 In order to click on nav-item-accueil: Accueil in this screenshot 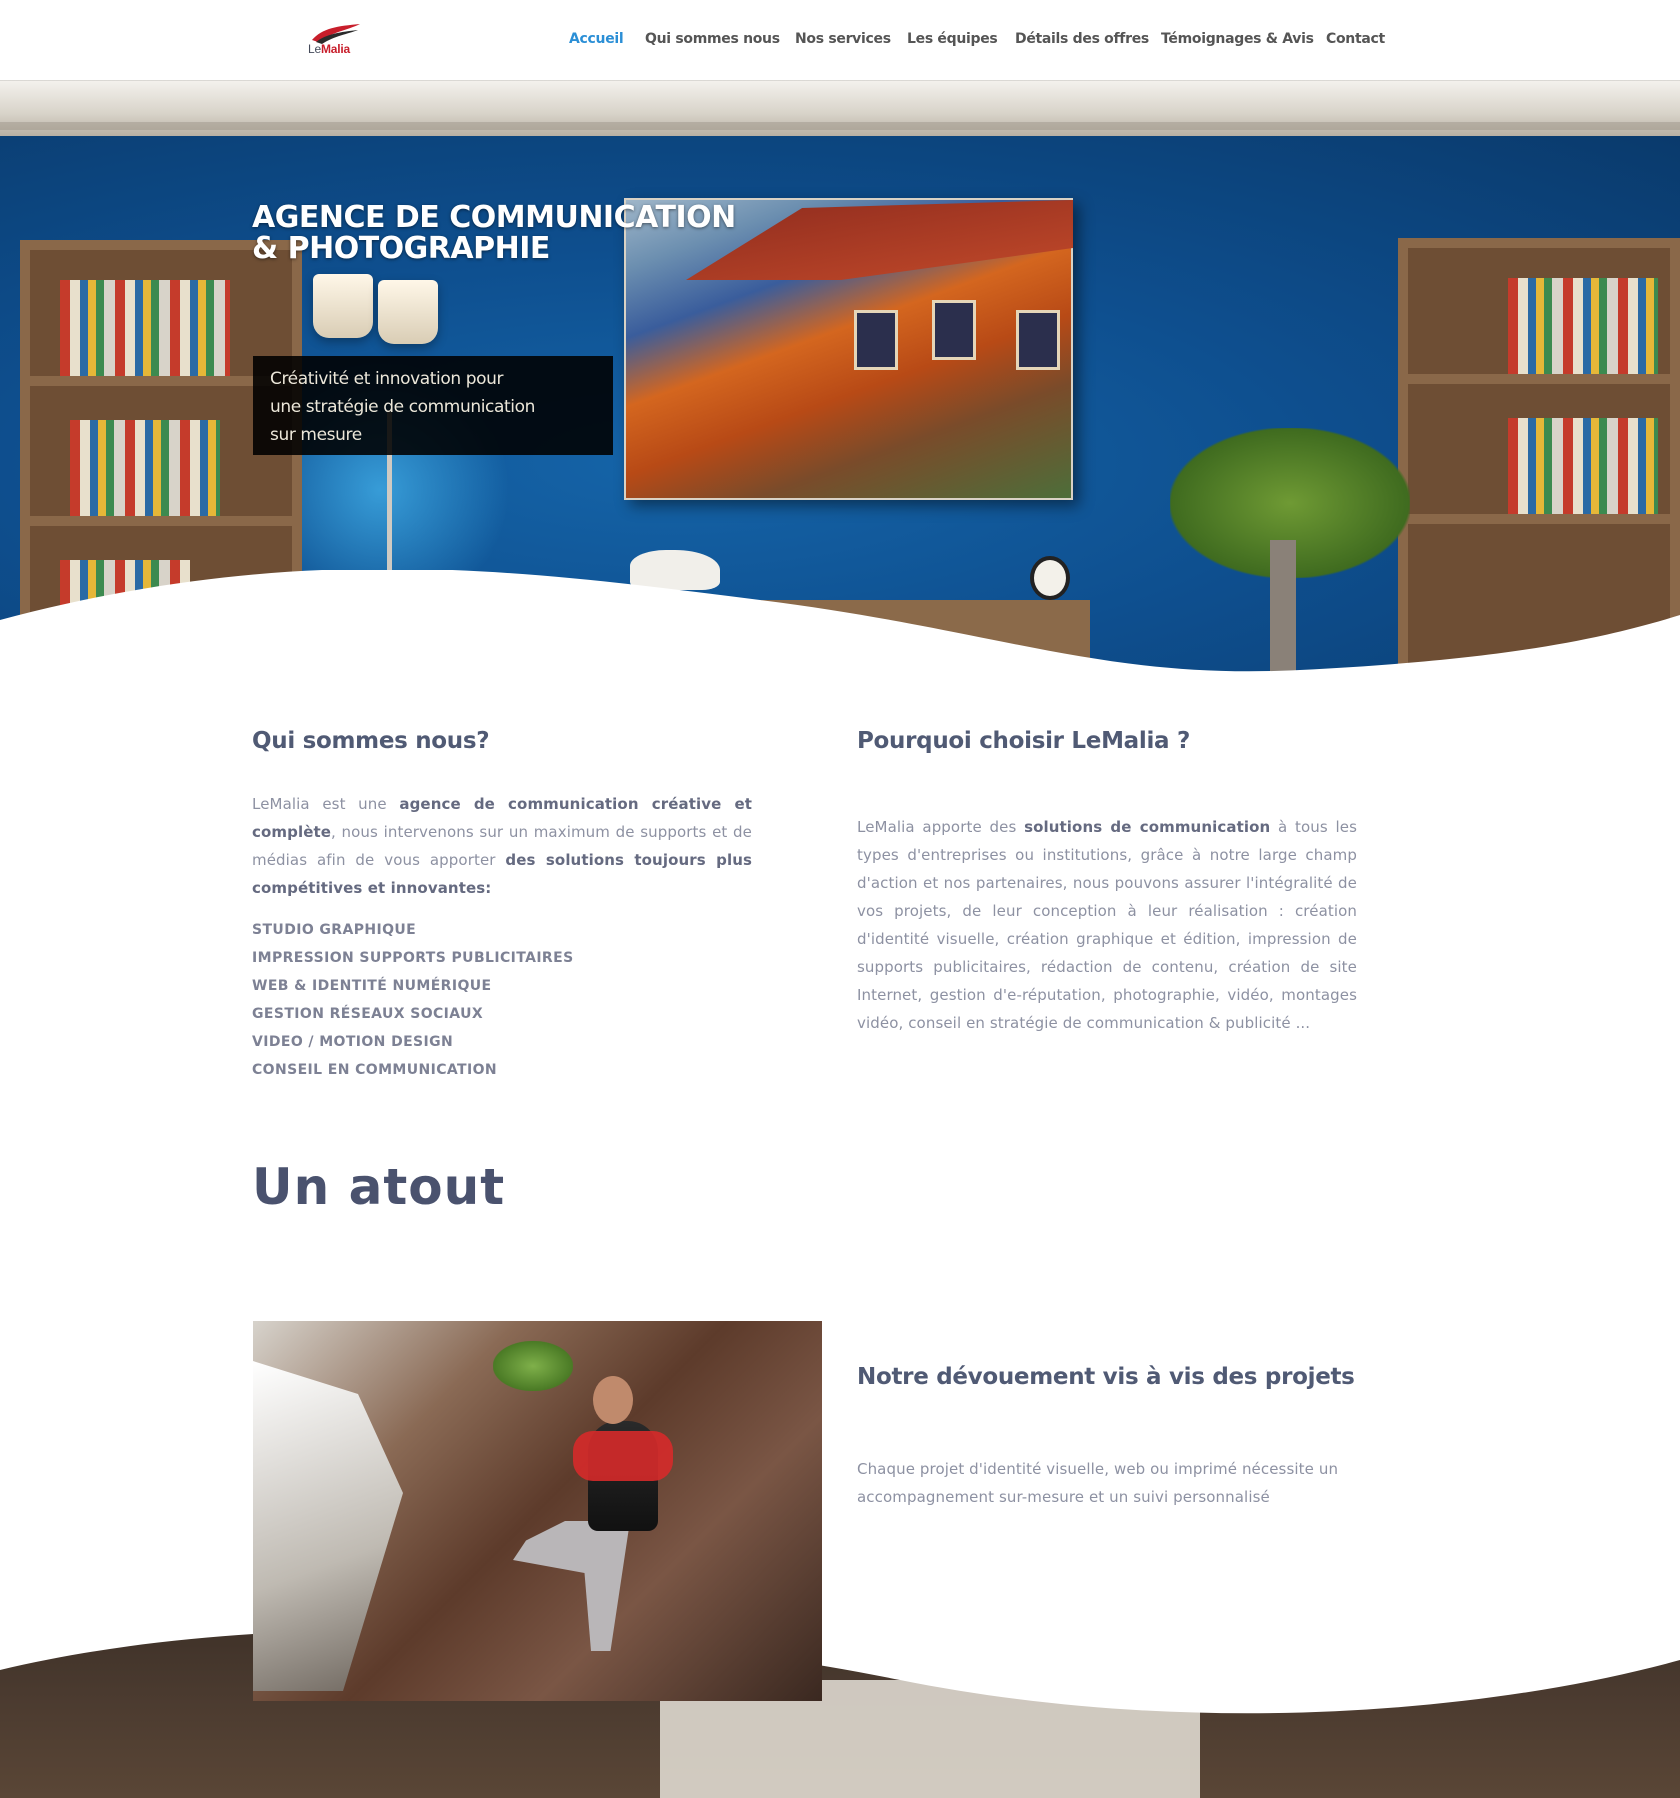, I will do `click(596, 39)`.